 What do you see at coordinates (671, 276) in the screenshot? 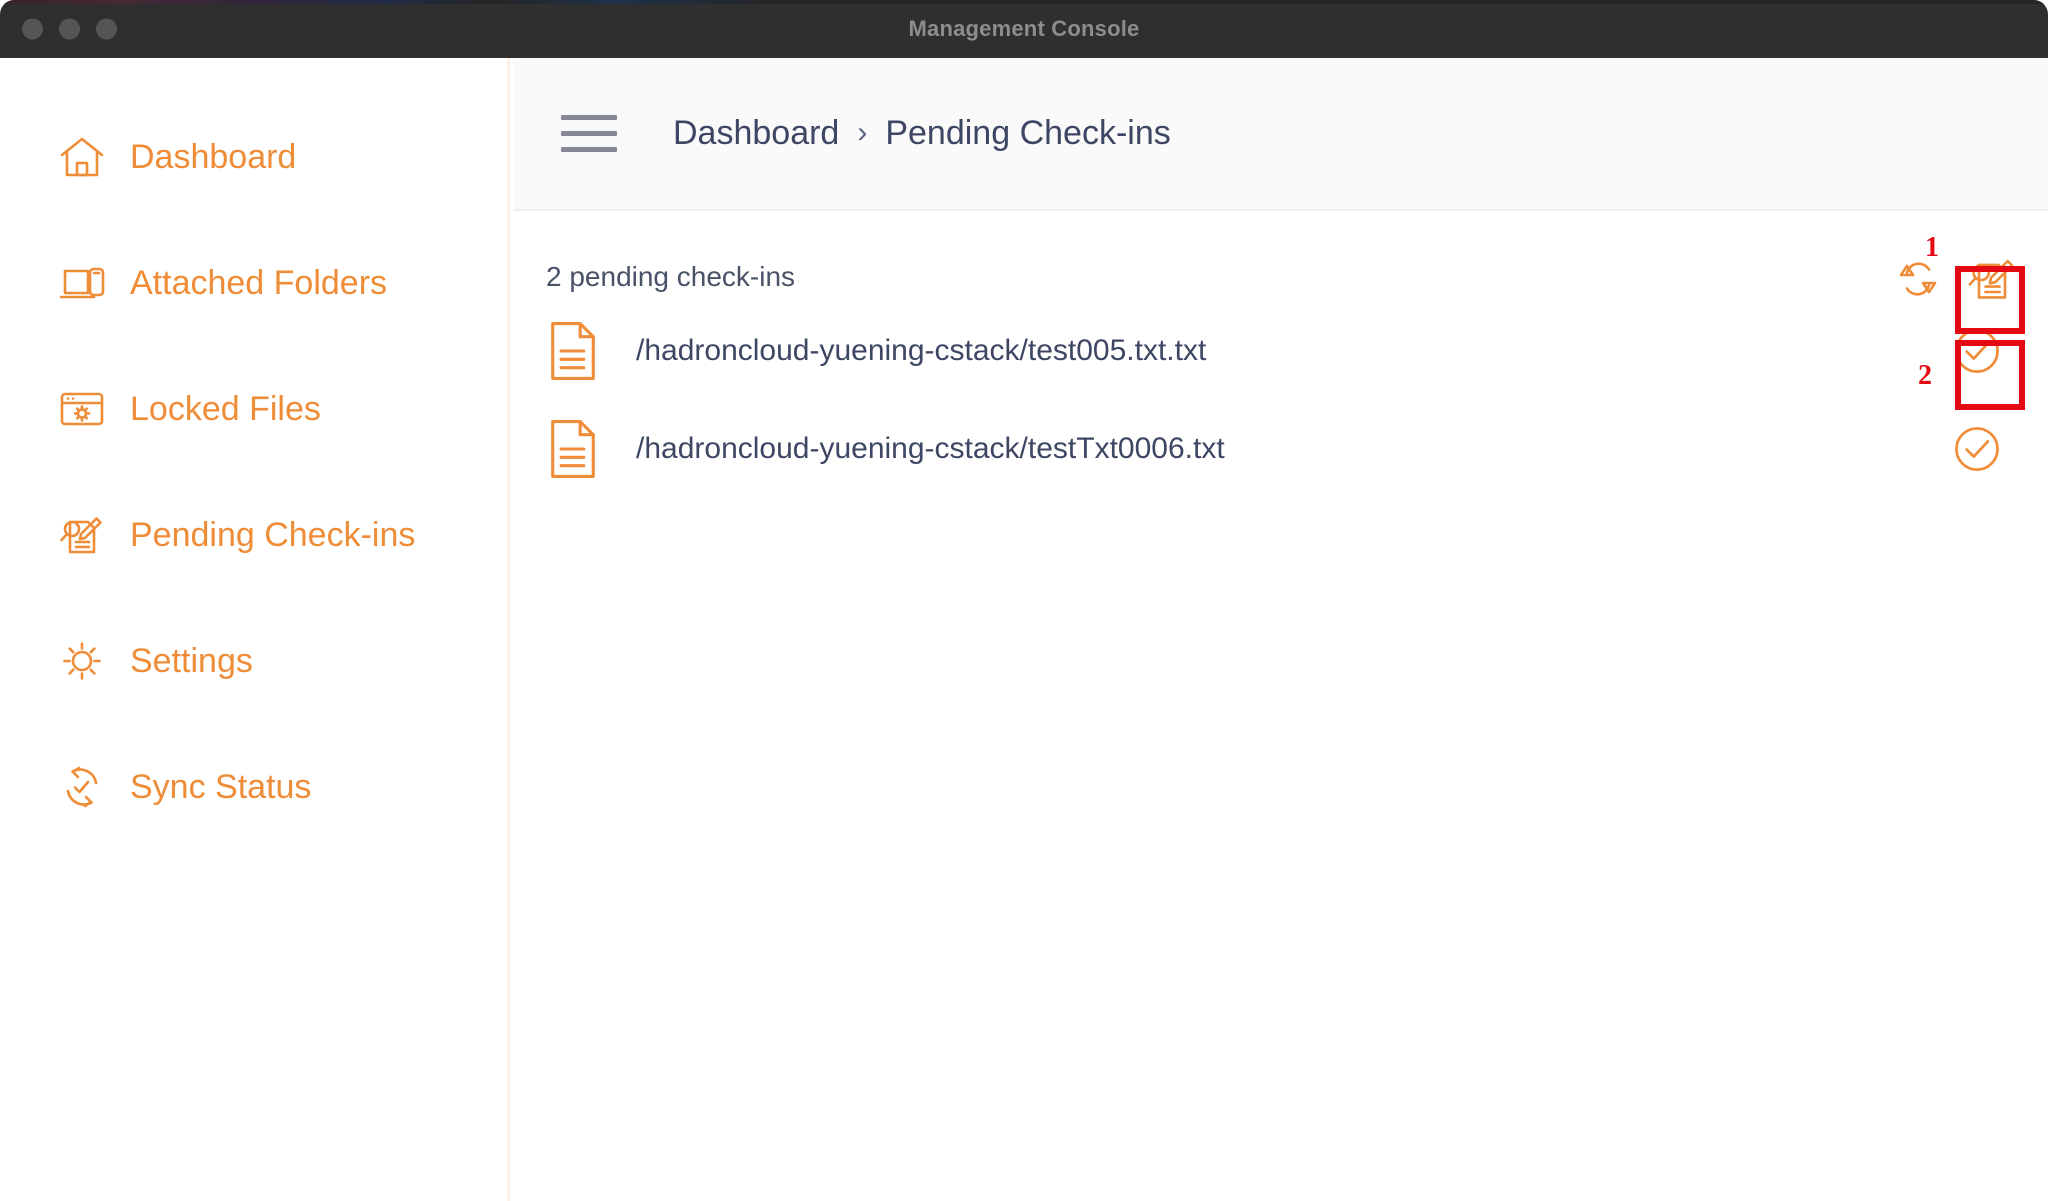
I see `pending-count-label: 2 pending check-ins` at bounding box center [671, 276].